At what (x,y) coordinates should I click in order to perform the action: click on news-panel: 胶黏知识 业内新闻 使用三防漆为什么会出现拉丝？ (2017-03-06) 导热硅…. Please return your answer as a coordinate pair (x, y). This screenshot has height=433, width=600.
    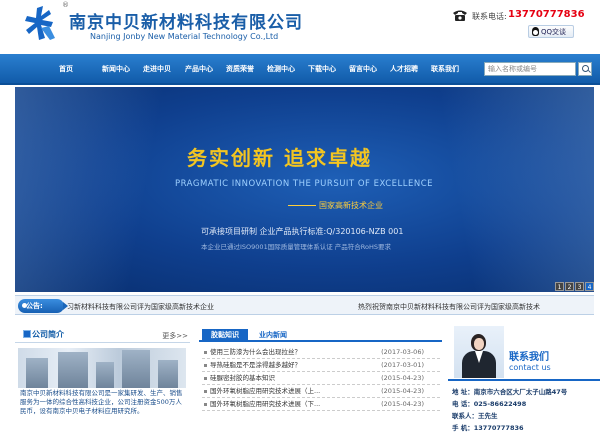
    Looking at the image, I should click on (320, 379).